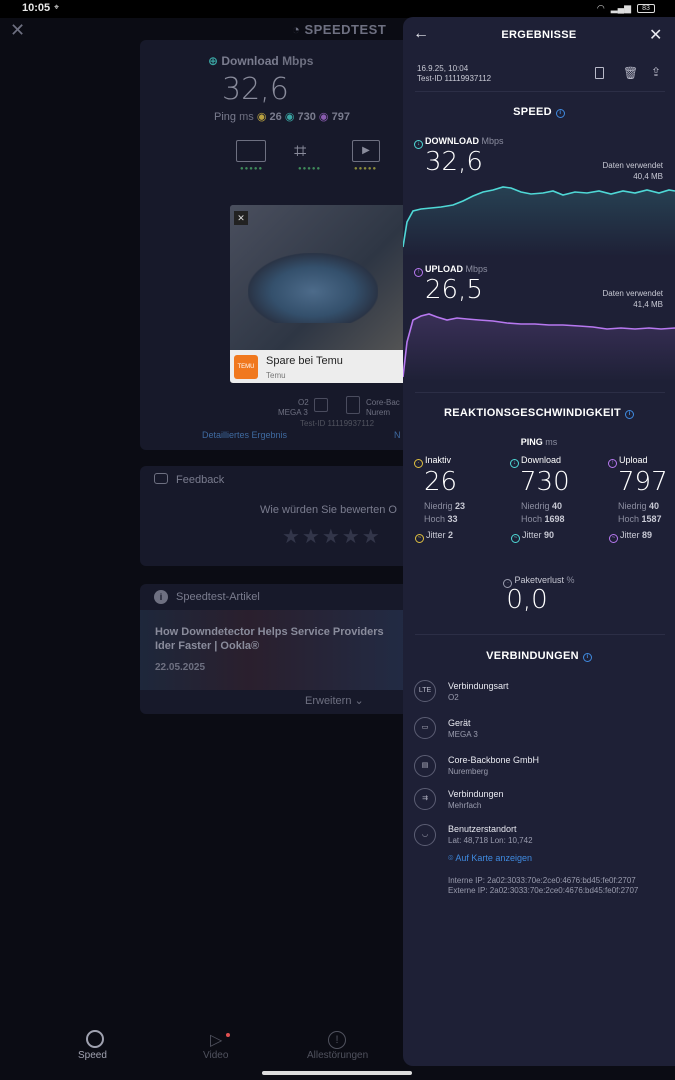 This screenshot has height=1080, width=675. Describe the element at coordinates (425, 728) in the screenshot. I see `device-icon: ▭` at that location.